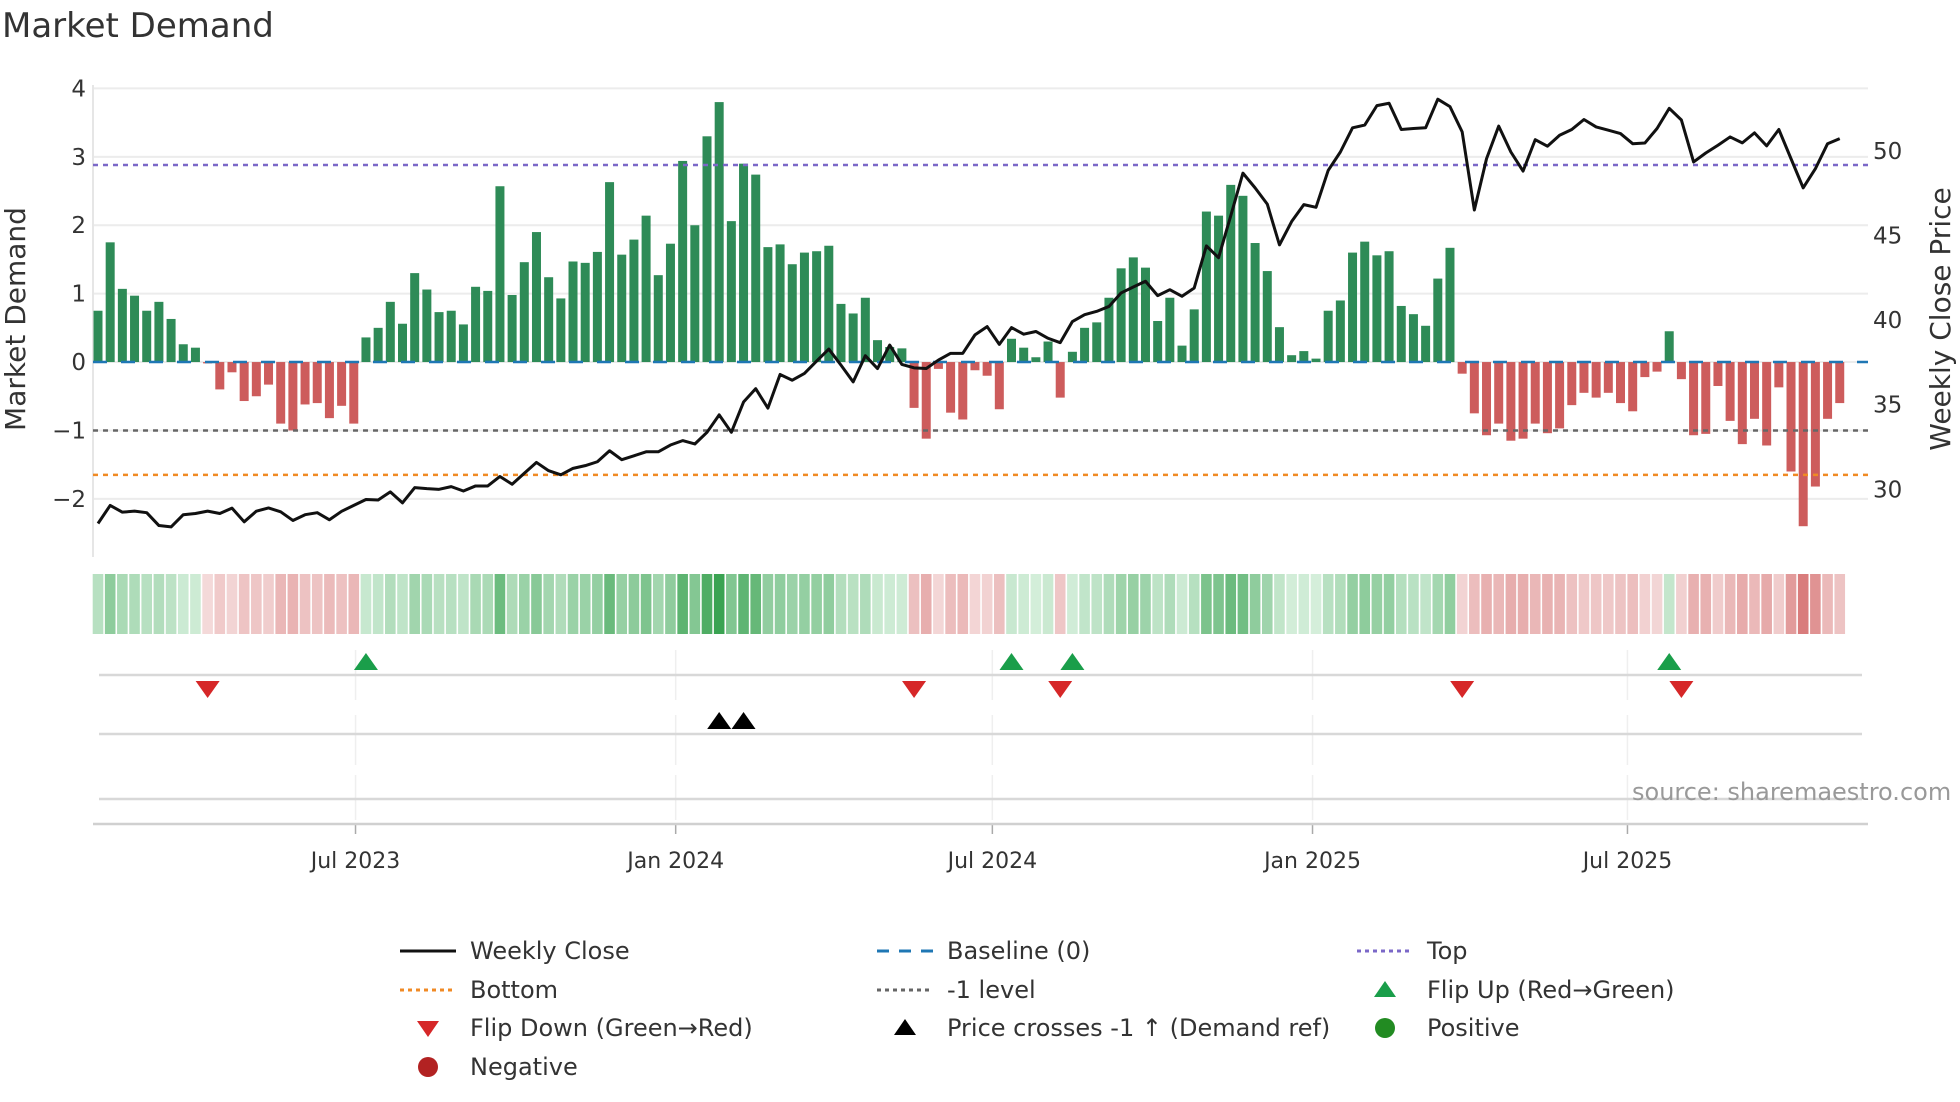 Image resolution: width=1960 pixels, height=1102 pixels. Describe the element at coordinates (743, 720) in the screenshot. I see `price-cross-marker` at that location.